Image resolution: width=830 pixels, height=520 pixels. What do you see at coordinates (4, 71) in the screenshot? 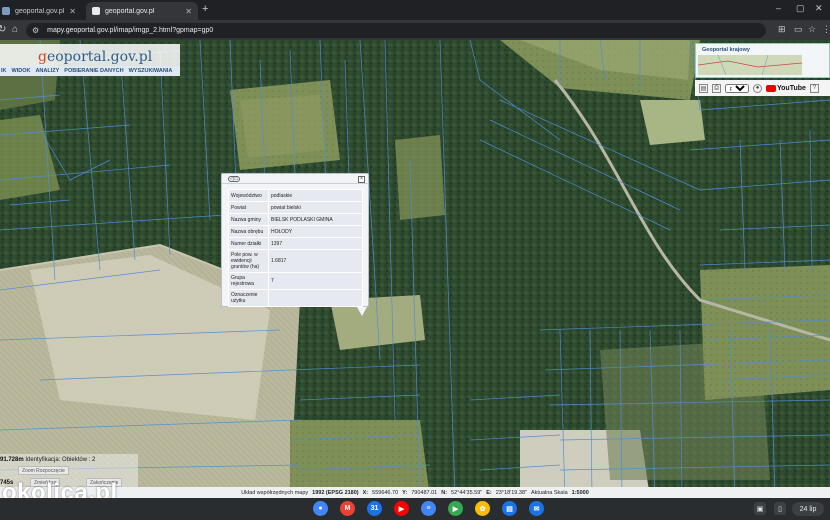
I see `menu-item-ik: IK` at bounding box center [4, 71].